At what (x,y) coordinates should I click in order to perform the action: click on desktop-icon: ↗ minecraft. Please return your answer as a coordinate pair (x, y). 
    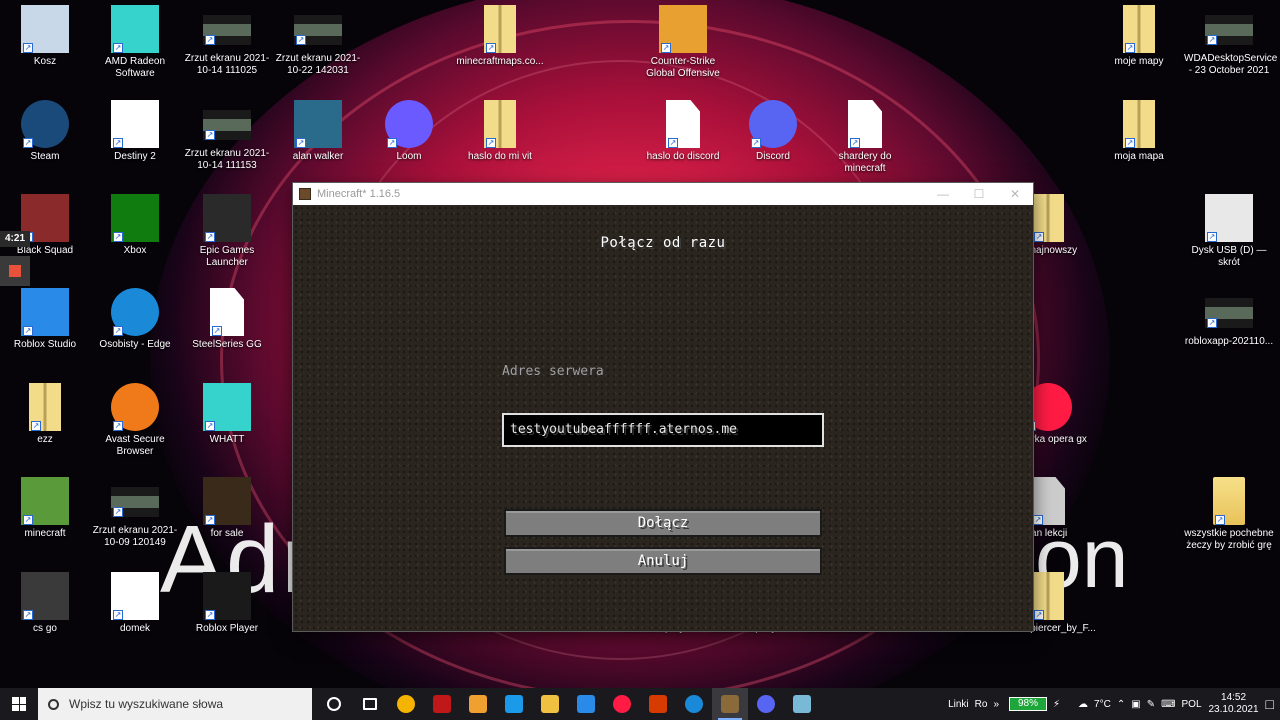
    Looking at the image, I should click on (45, 508).